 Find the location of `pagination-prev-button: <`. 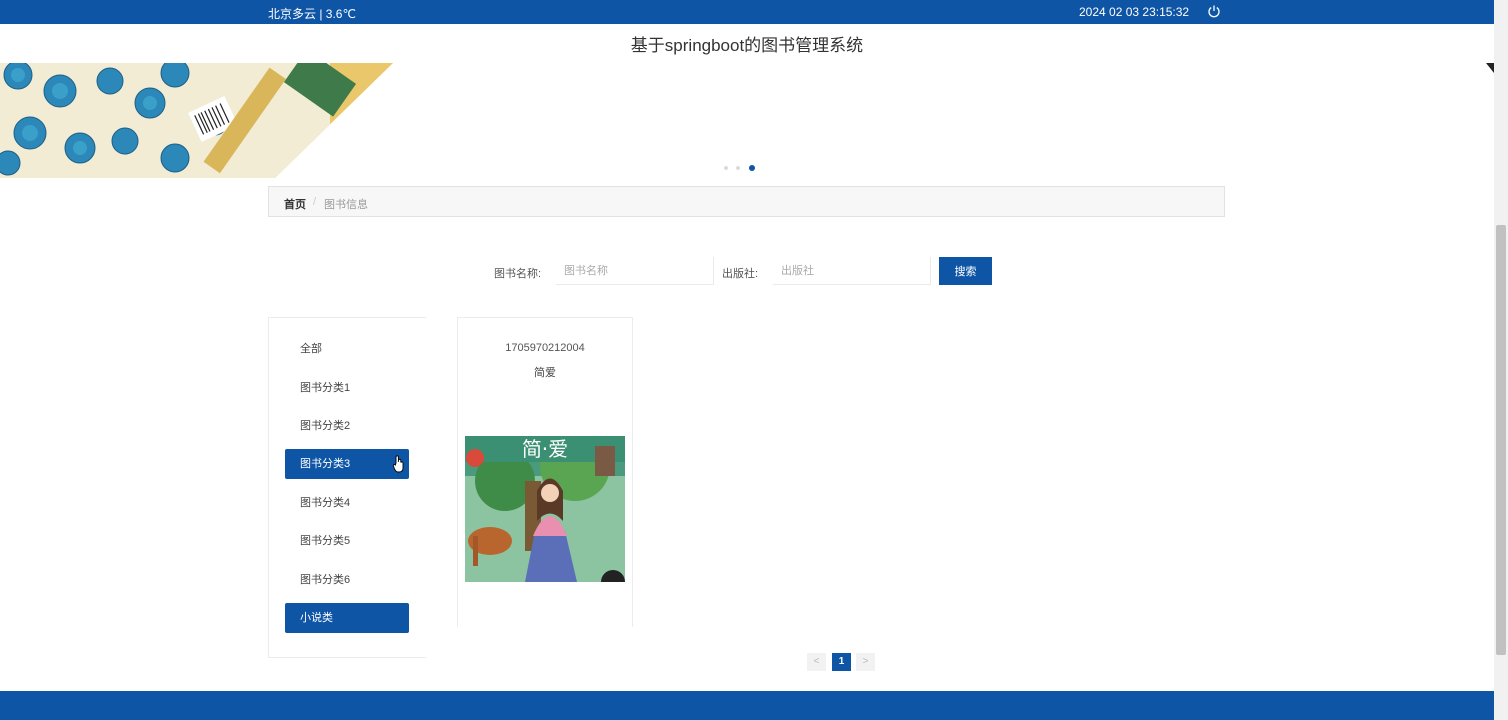

pagination-prev-button: < is located at coordinates (816, 662).